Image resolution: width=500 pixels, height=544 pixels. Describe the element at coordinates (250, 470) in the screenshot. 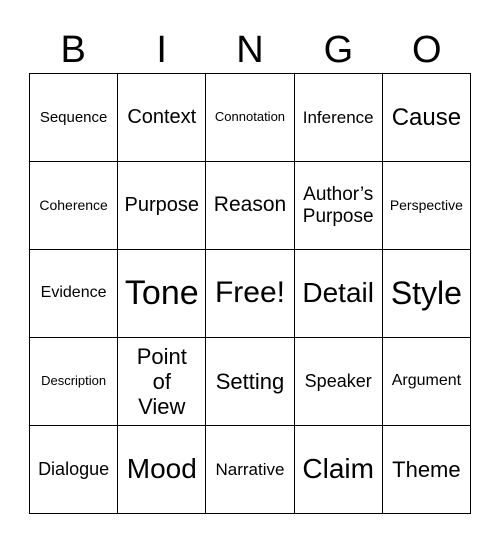

I see `bingo-cell: Narrative` at that location.